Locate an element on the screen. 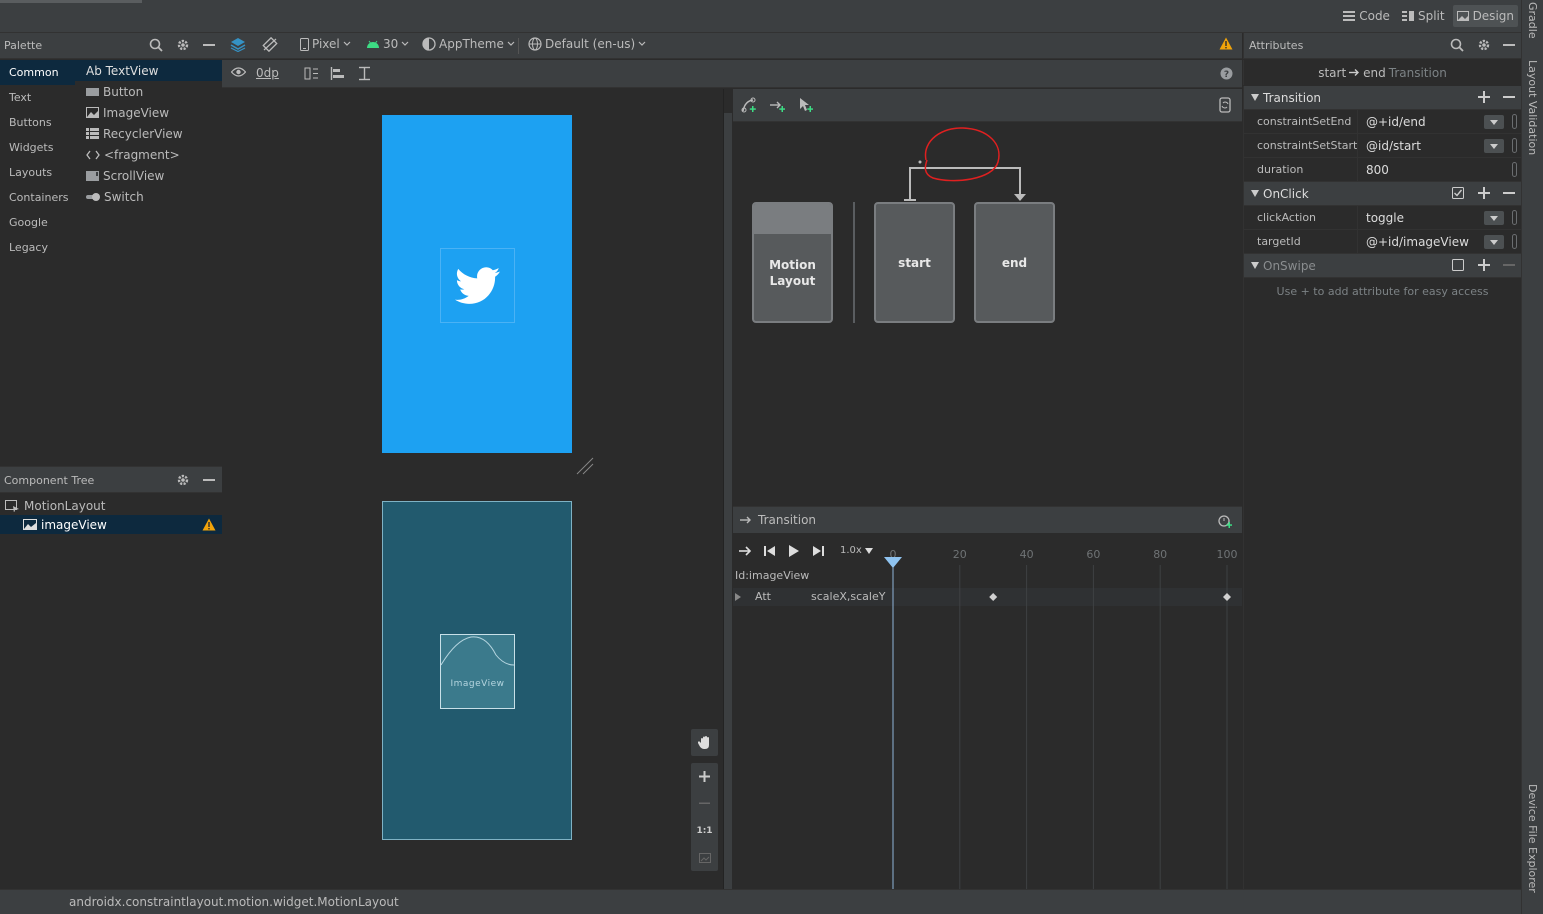 Image resolution: width=1543 pixels, height=914 pixels. checkbox-unchecked-icon is located at coordinates (1458, 265).